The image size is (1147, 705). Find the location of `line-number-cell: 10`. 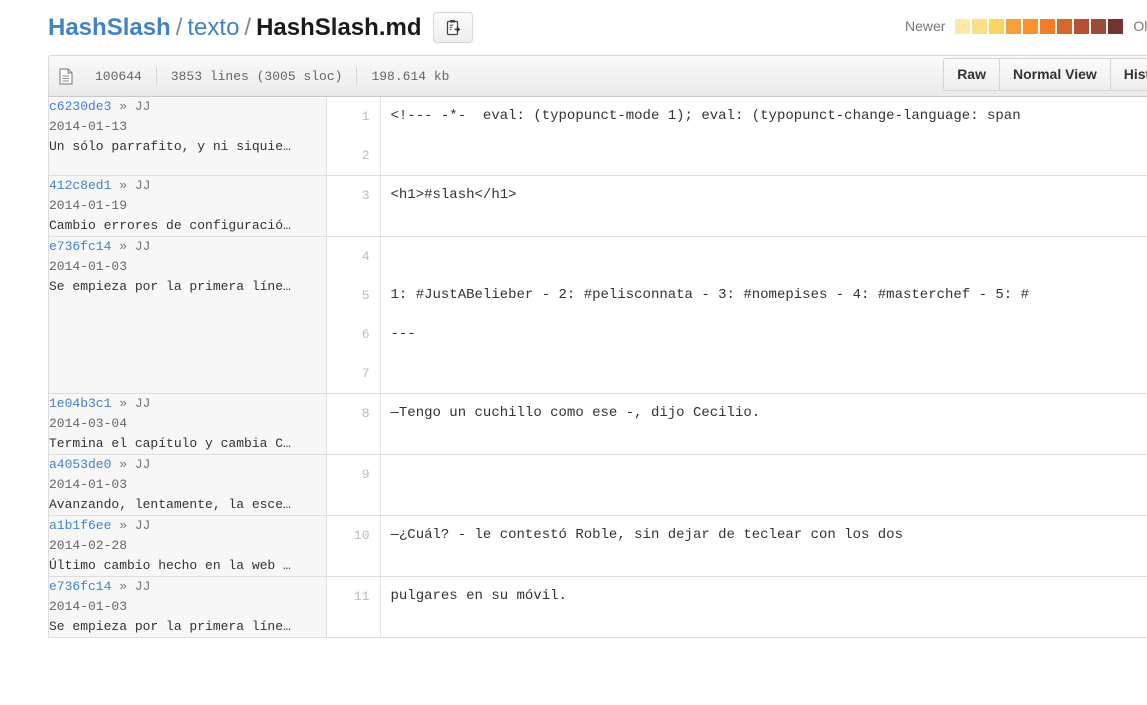

line-number-cell: 10 is located at coordinates (353, 546).